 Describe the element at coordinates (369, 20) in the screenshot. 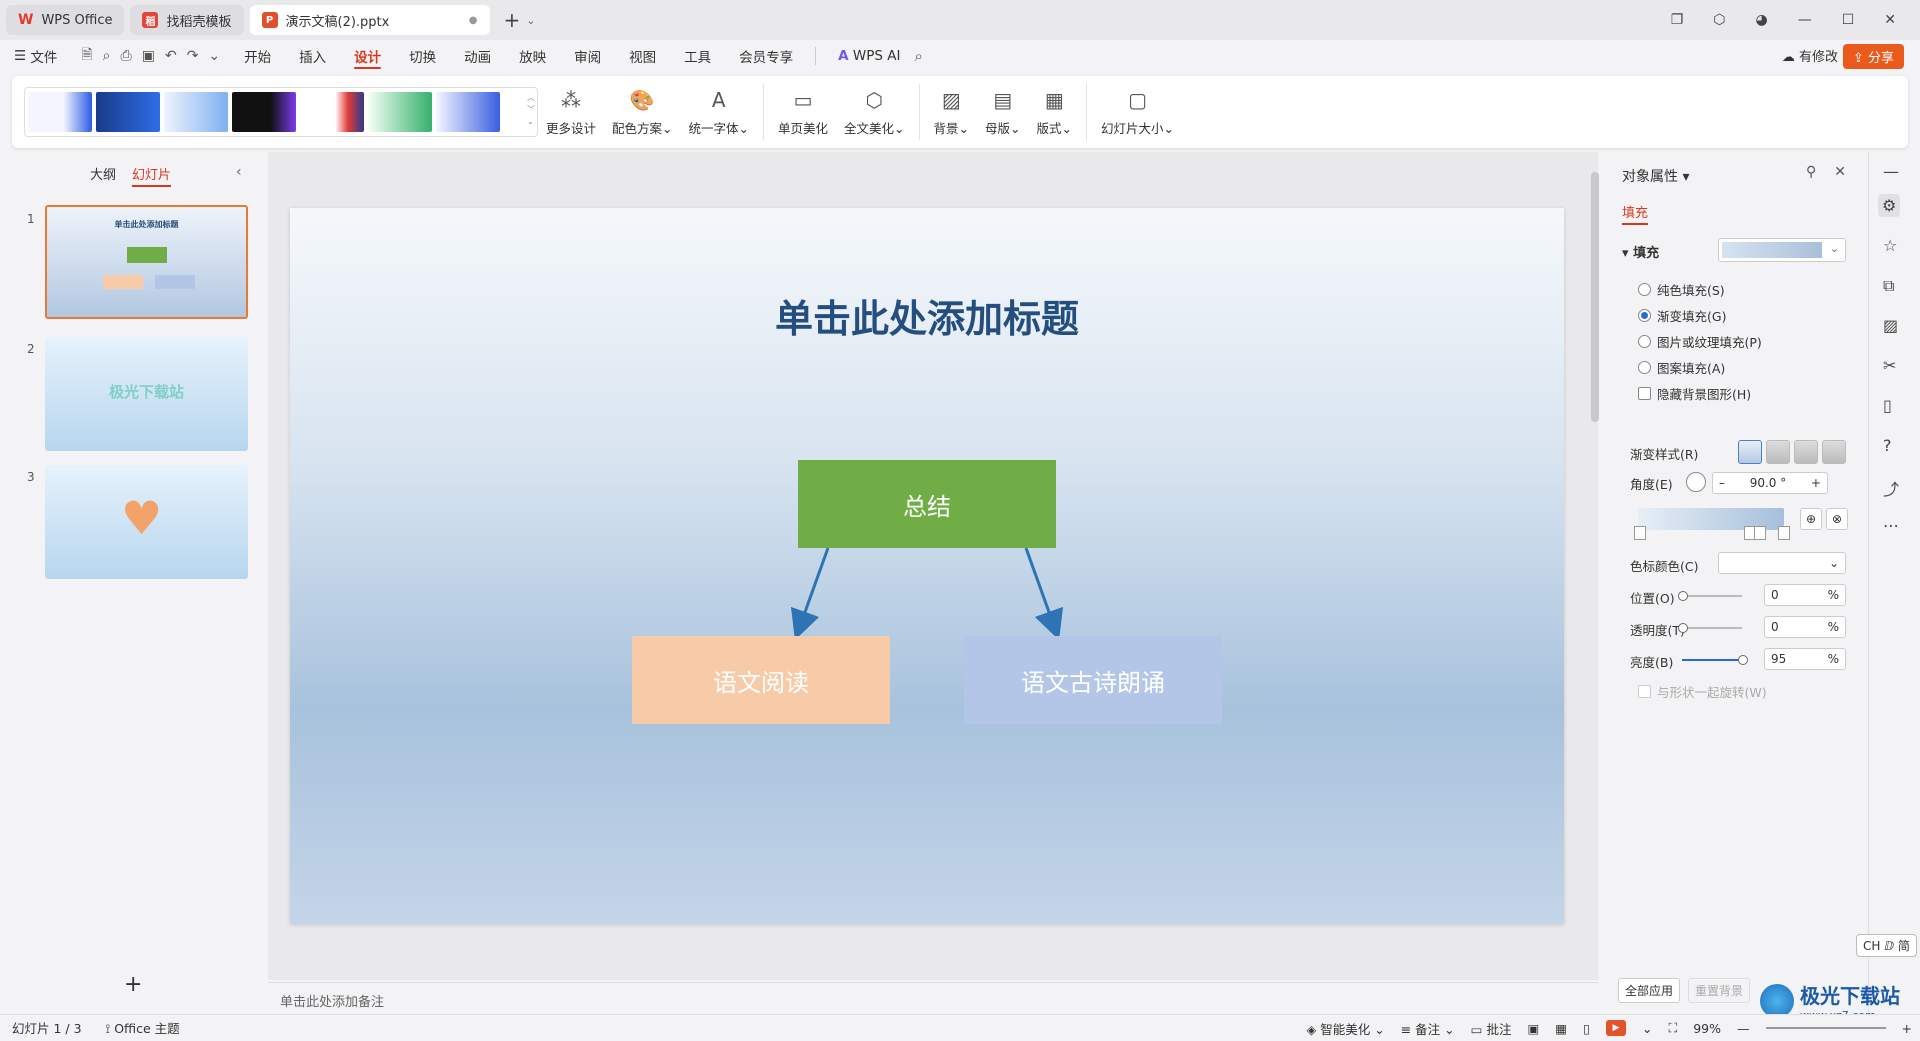

I see `tab-presentation: P 演示文稿(2).pptx ●` at that location.